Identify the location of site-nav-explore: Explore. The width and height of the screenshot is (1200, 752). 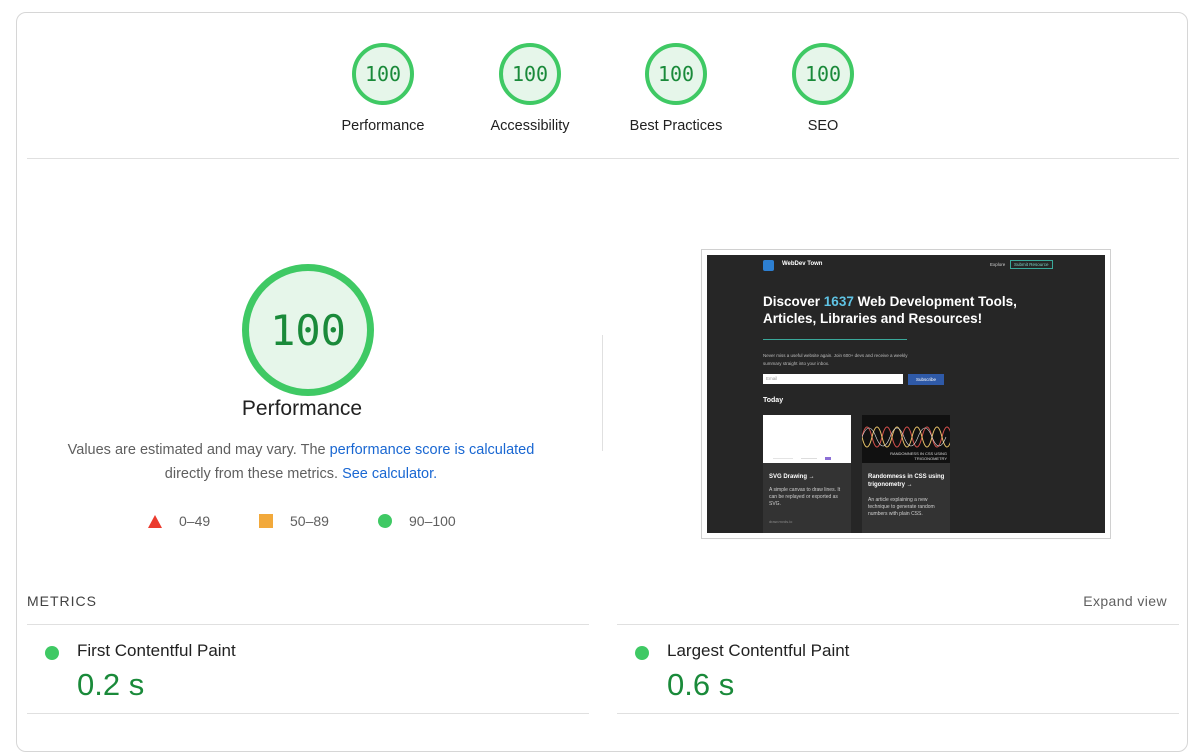
(998, 264).